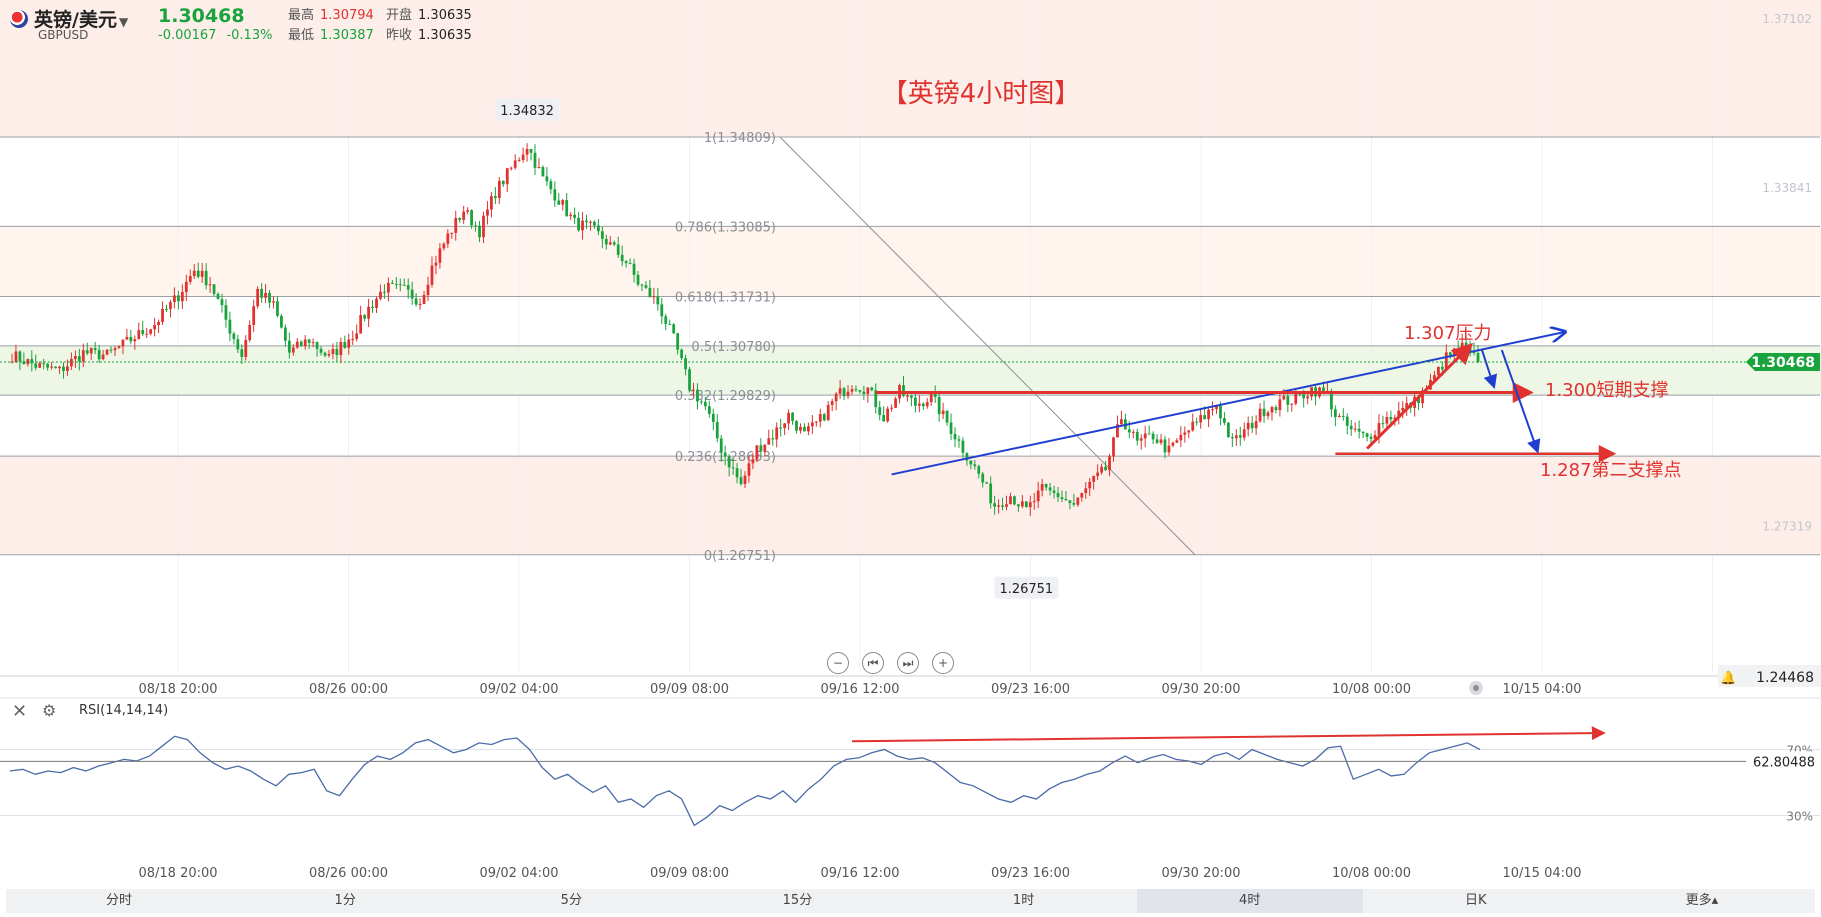 The width and height of the screenshot is (1821, 917). Describe the element at coordinates (838, 663) in the screenshot. I see `zoom-out-icon: −` at that location.